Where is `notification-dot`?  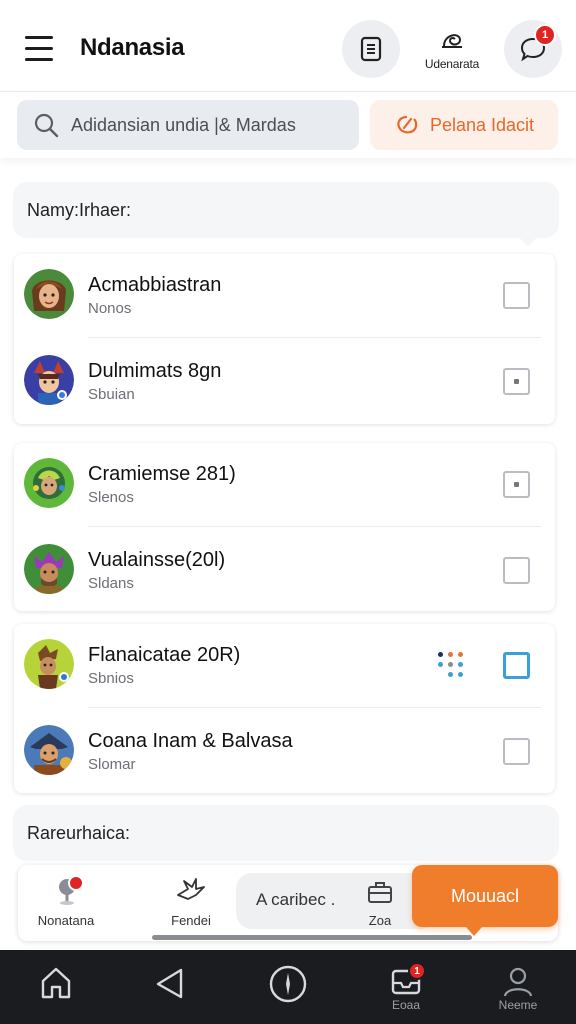
notification-dot is located at coordinates (76, 883).